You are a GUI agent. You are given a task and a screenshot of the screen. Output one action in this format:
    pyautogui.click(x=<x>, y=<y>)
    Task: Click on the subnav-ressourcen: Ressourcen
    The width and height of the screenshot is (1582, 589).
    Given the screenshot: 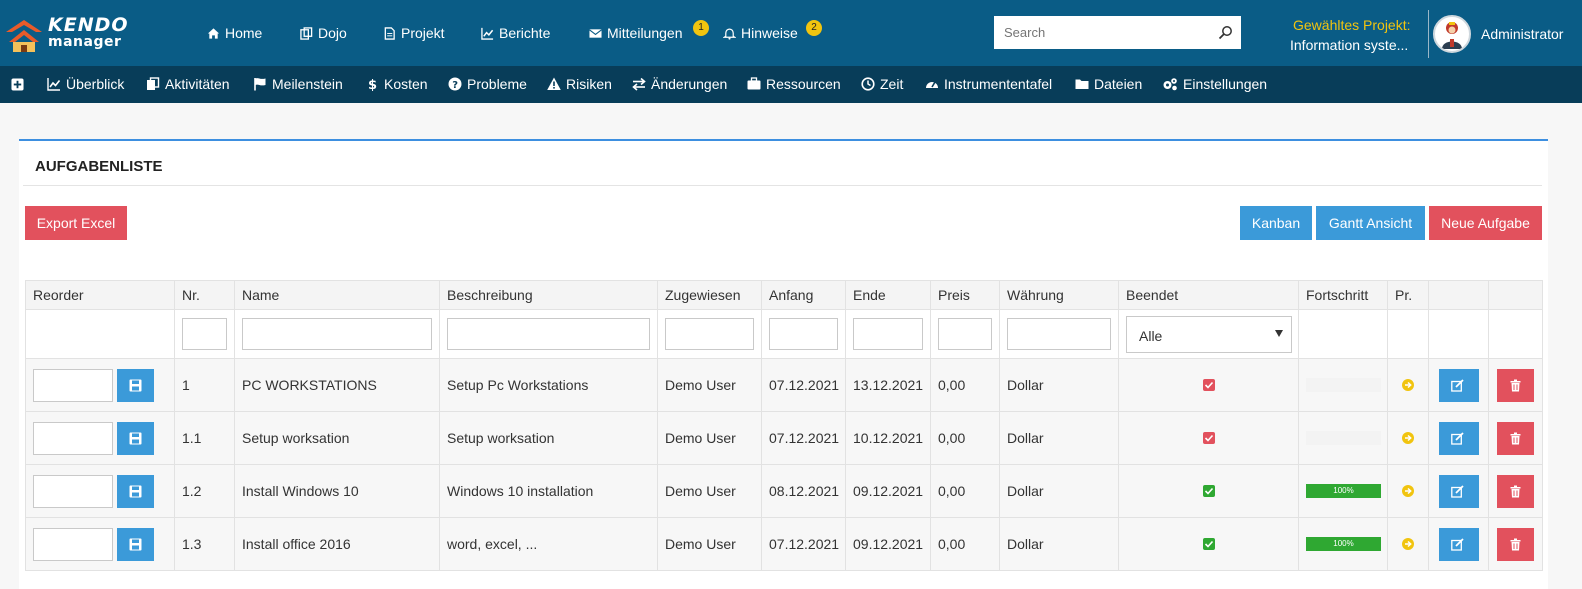 What is the action you would take?
    pyautogui.click(x=794, y=84)
    